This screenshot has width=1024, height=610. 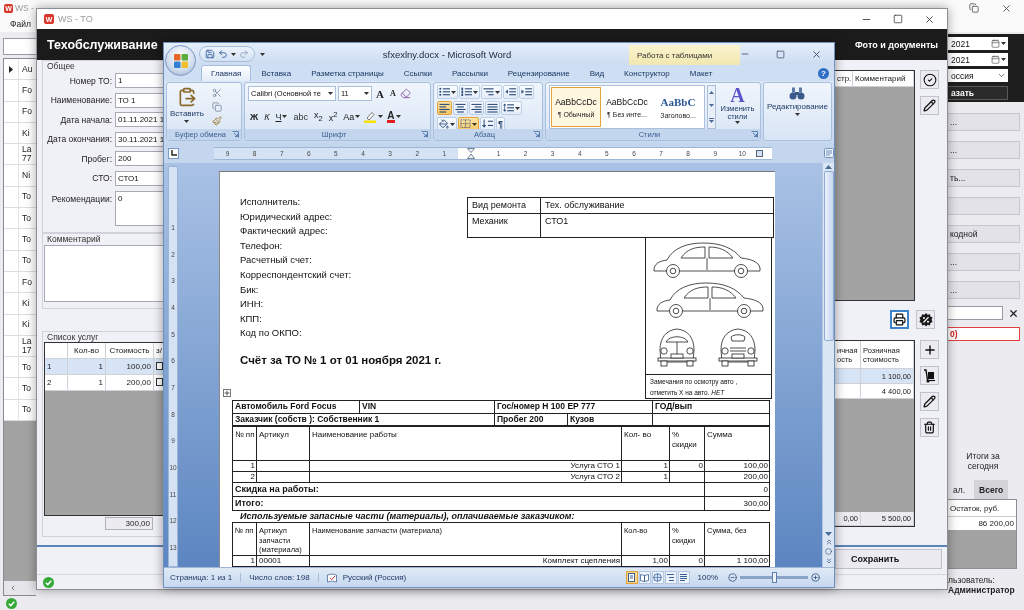 What do you see at coordinates (352, 116) in the screenshot?
I see `case-button: Aa` at bounding box center [352, 116].